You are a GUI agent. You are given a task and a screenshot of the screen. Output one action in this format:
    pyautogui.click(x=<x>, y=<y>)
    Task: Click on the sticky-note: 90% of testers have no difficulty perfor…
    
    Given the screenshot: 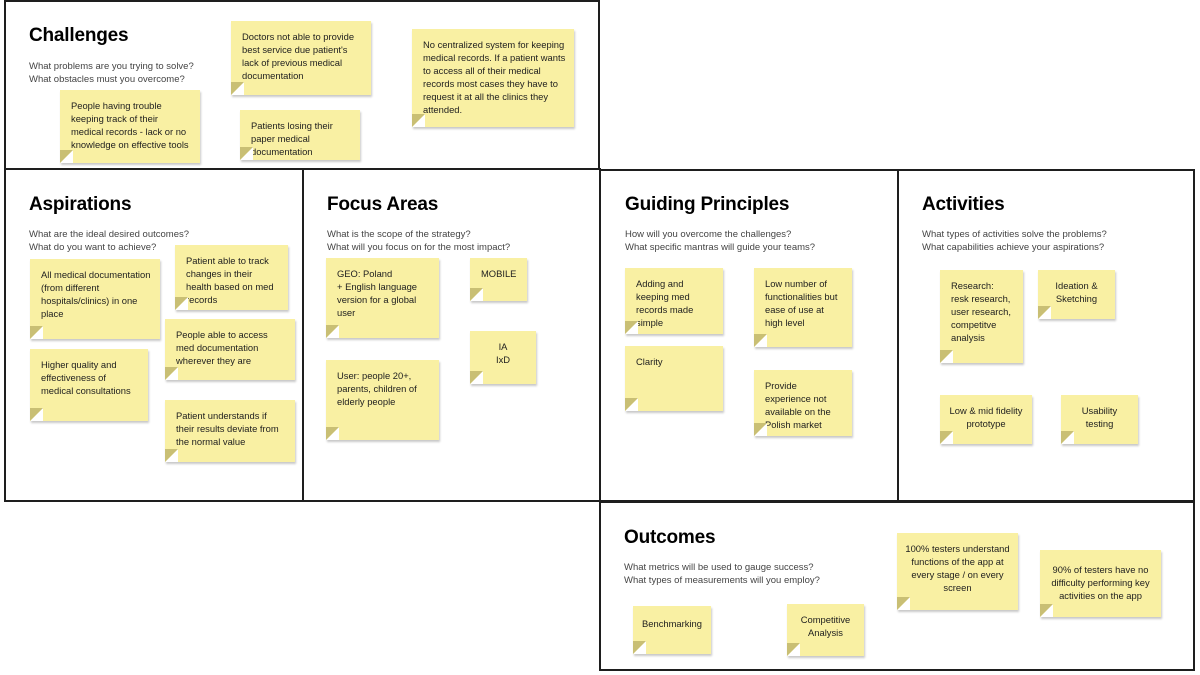 What is the action you would take?
    pyautogui.click(x=1100, y=583)
    